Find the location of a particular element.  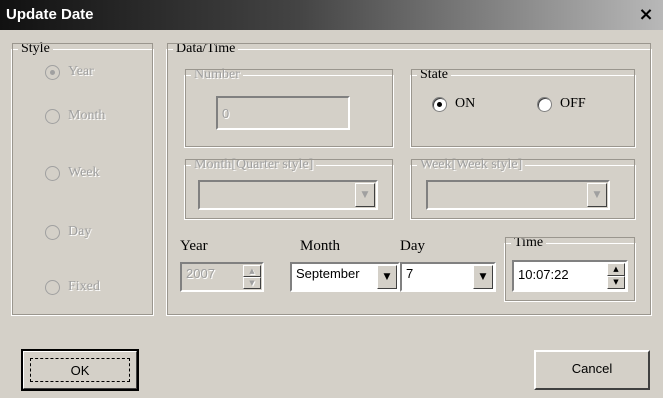

cancel-button: Cancel is located at coordinates (592, 370).